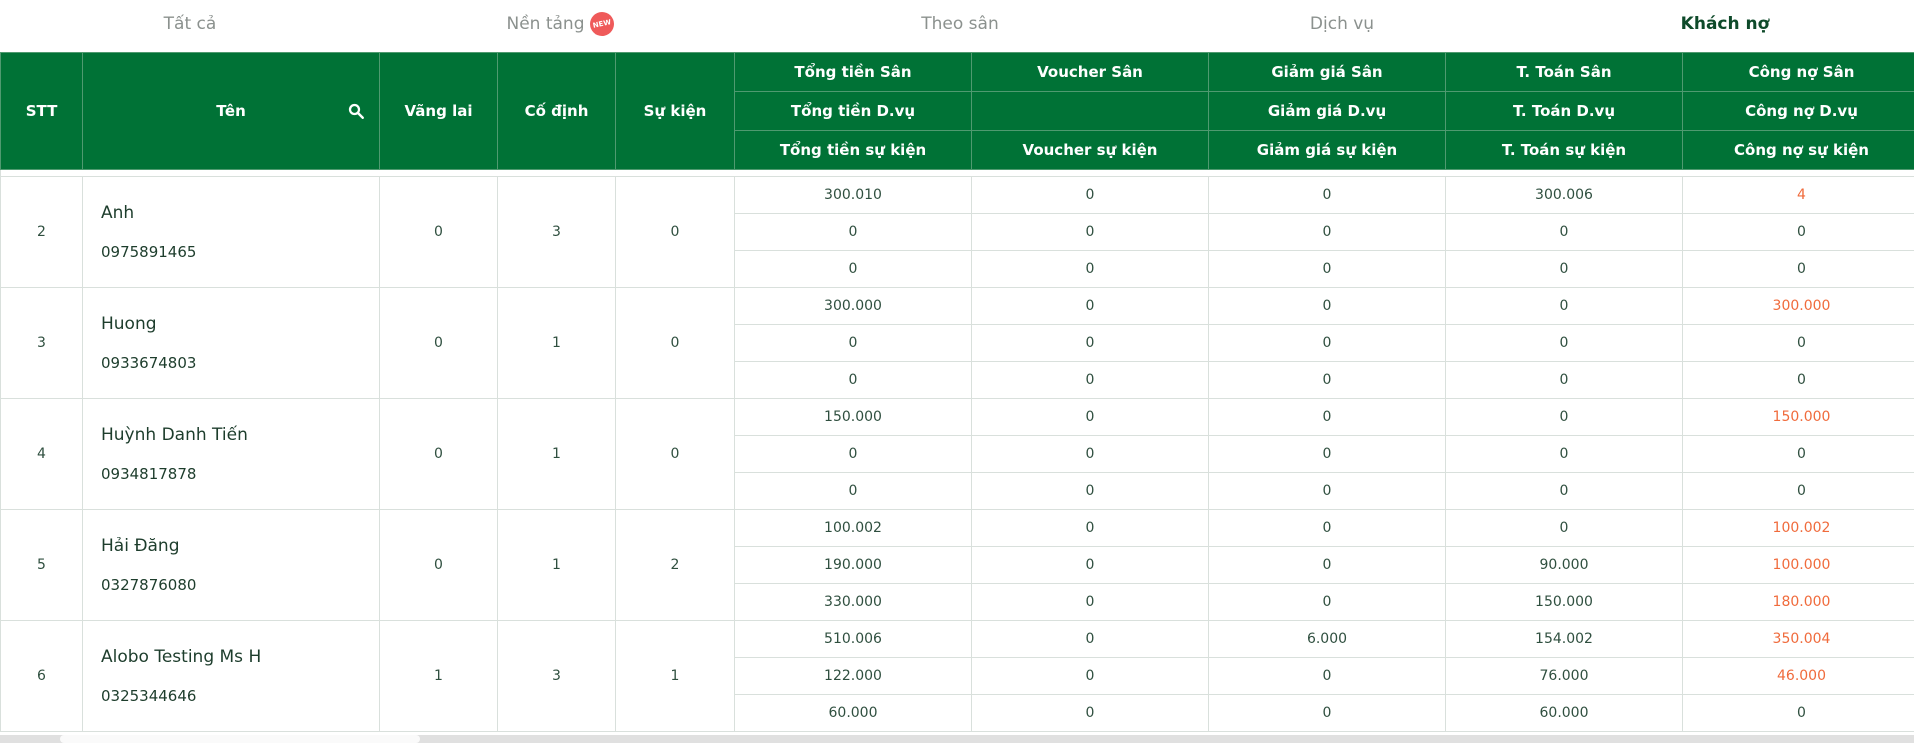 The width and height of the screenshot is (1914, 743). I want to click on court-total-cell: 300.010, so click(853, 195).